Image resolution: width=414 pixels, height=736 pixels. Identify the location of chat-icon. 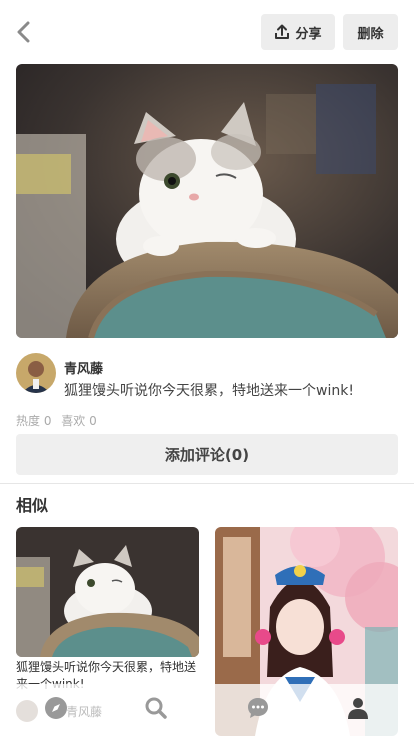
(258, 708).